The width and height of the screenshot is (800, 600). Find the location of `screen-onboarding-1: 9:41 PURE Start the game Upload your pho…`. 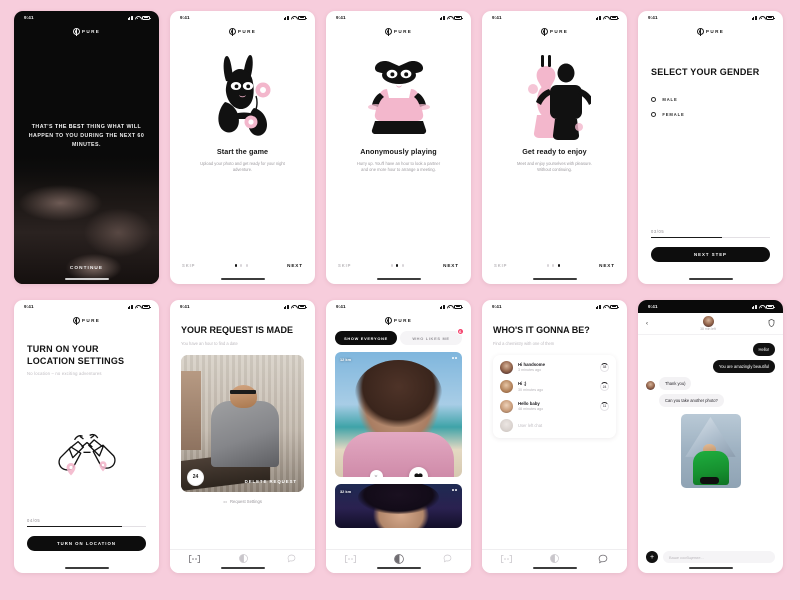

screen-onboarding-1: 9:41 PURE Start the game Upload your pho… is located at coordinates (242, 147).